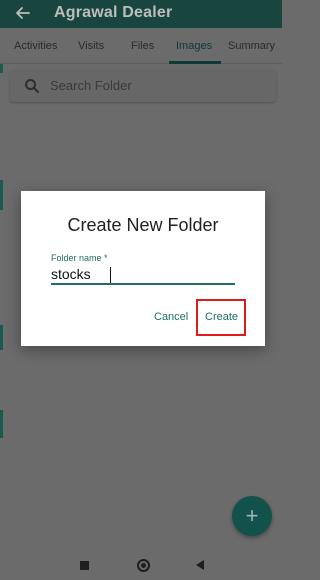  What do you see at coordinates (194, 46) in the screenshot?
I see `tab-images: Images` at bounding box center [194, 46].